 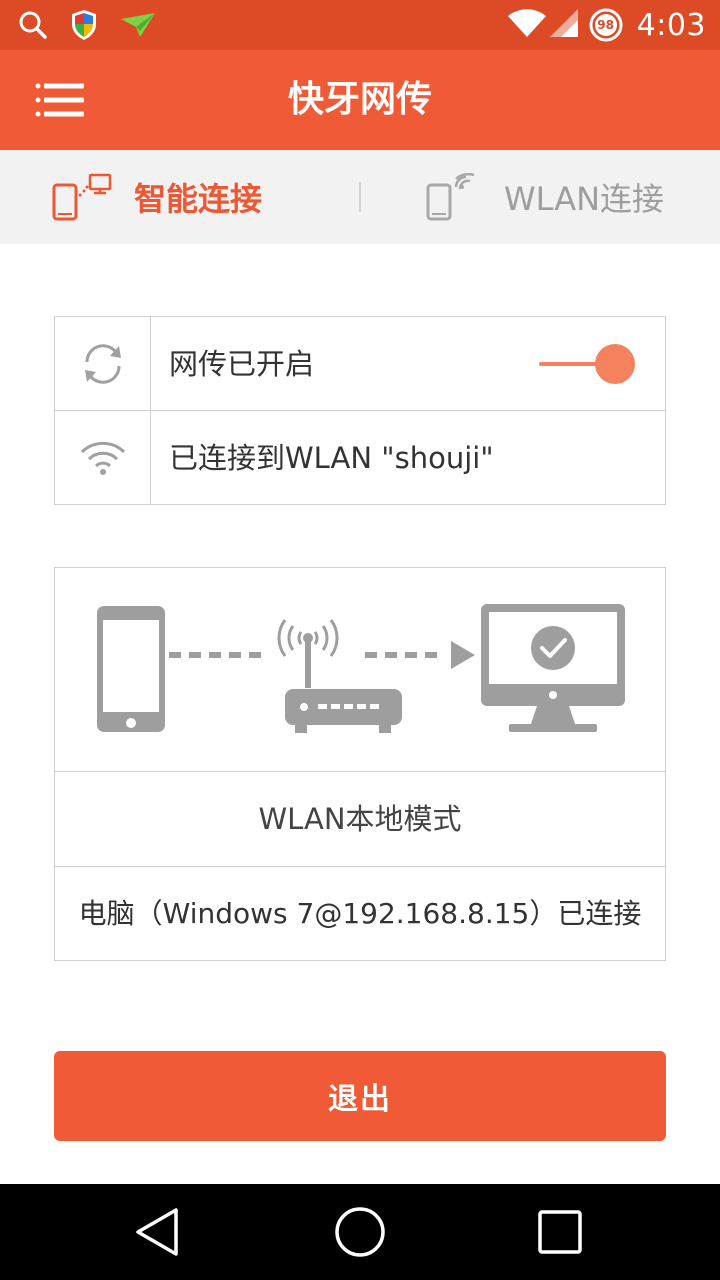 I want to click on recents-button, so click(x=560, y=1232).